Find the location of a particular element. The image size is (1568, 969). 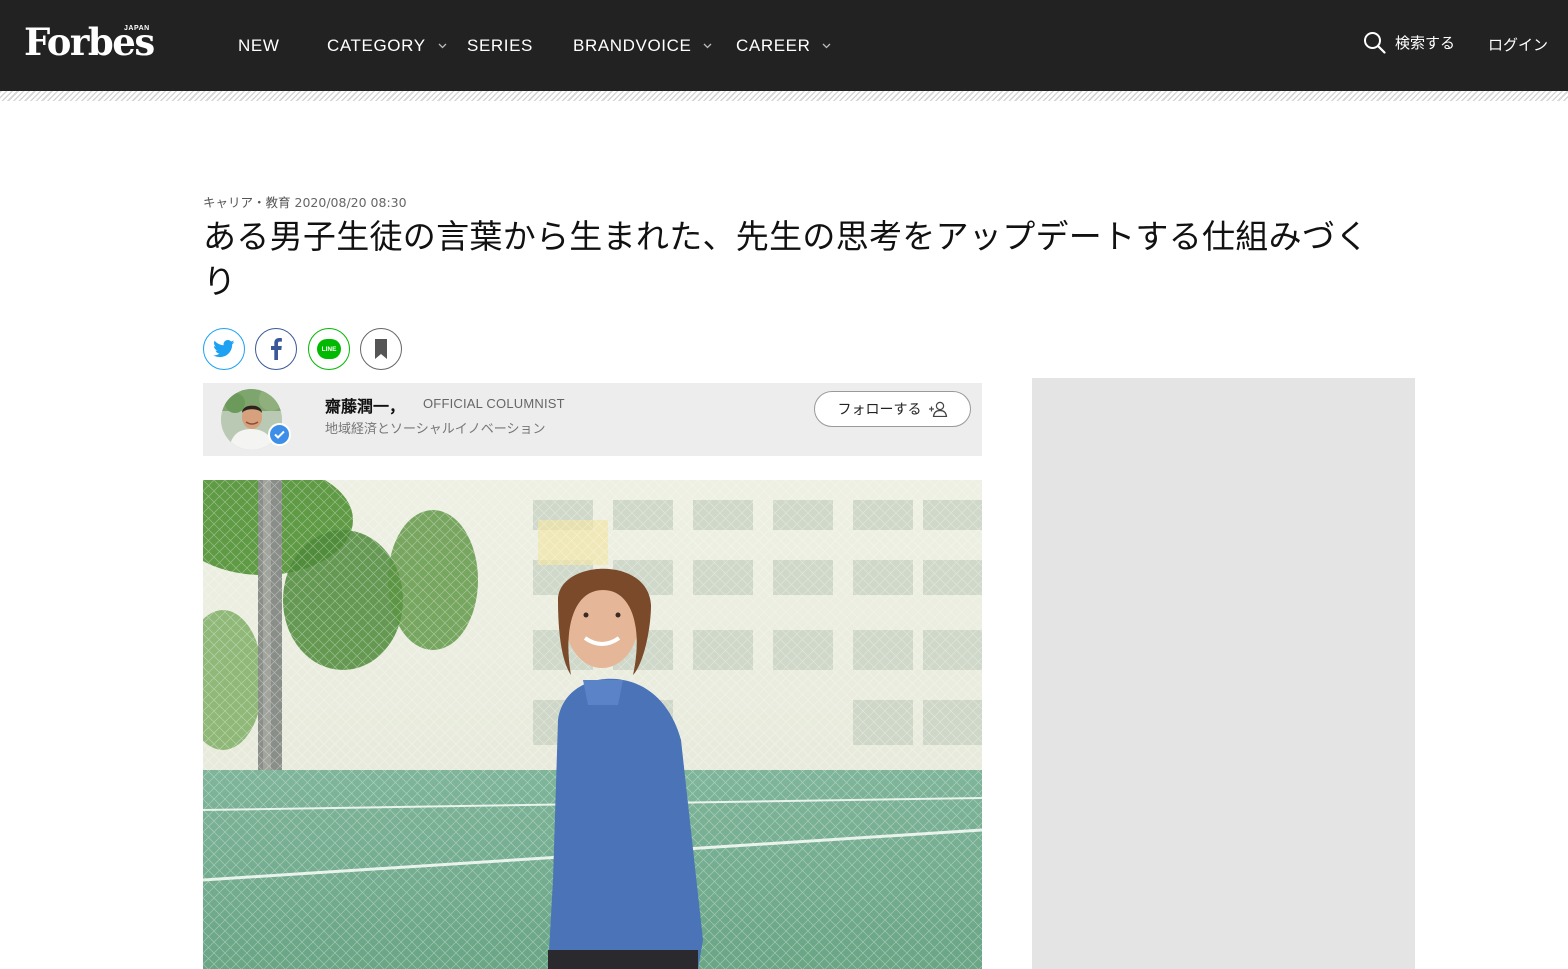

header-stripe-divider is located at coordinates (784, 96).